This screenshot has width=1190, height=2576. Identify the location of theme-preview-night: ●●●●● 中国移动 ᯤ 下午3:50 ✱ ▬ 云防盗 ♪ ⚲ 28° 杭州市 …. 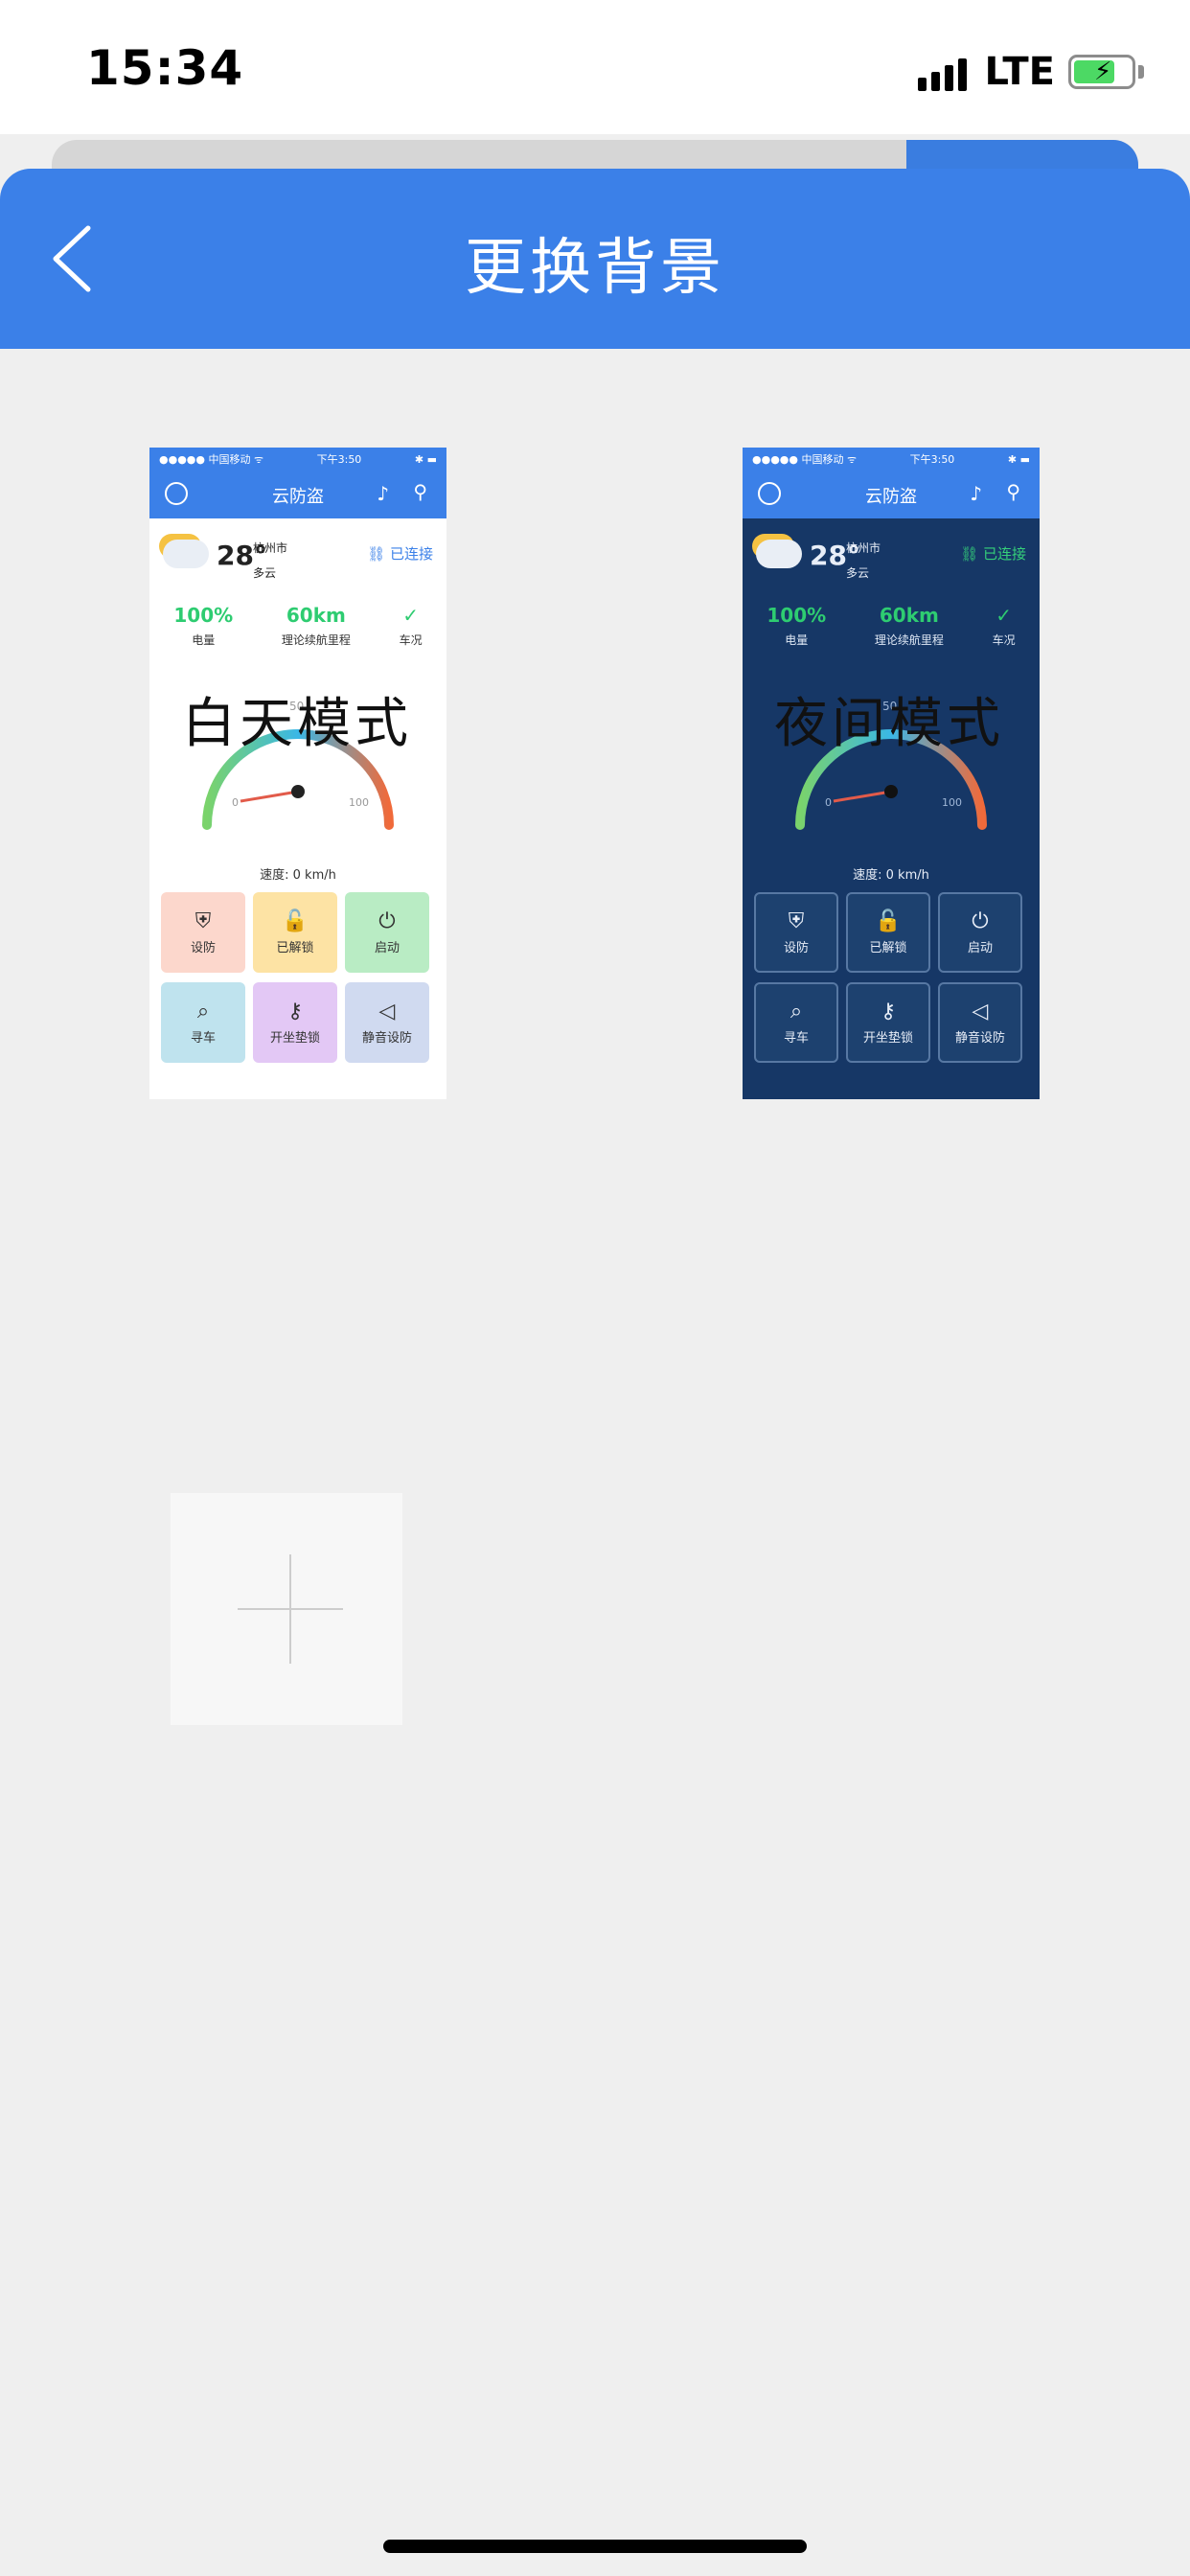
(891, 773).